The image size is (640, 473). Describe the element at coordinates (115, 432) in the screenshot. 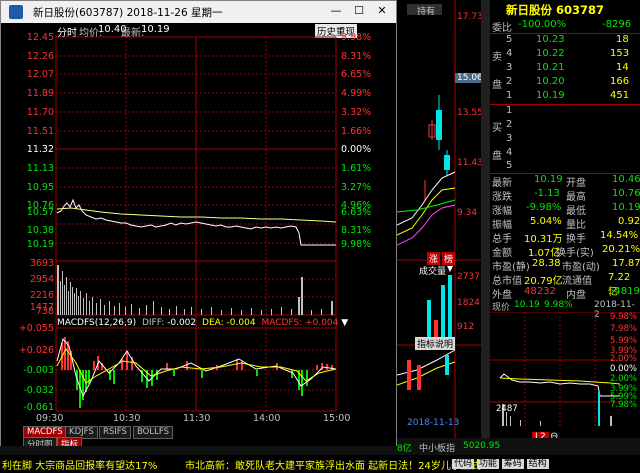

I see `tab-rsifs: RSIFS` at that location.